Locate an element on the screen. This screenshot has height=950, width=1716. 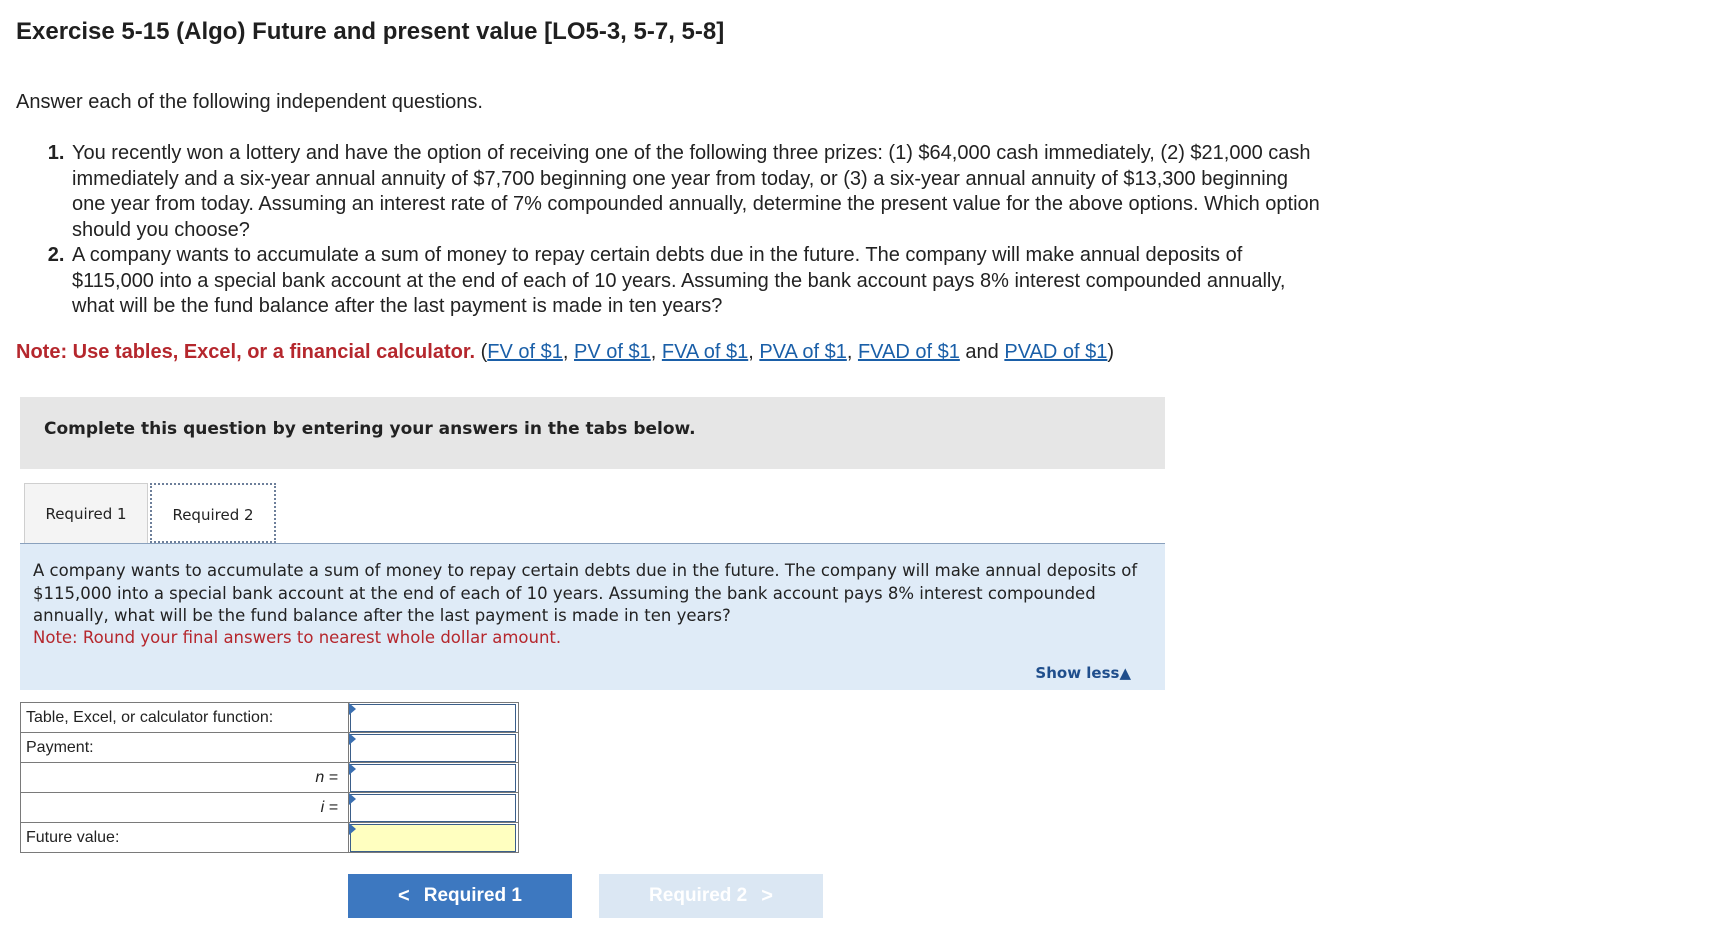
prev-button-label: Required 1 is located at coordinates (472, 895).